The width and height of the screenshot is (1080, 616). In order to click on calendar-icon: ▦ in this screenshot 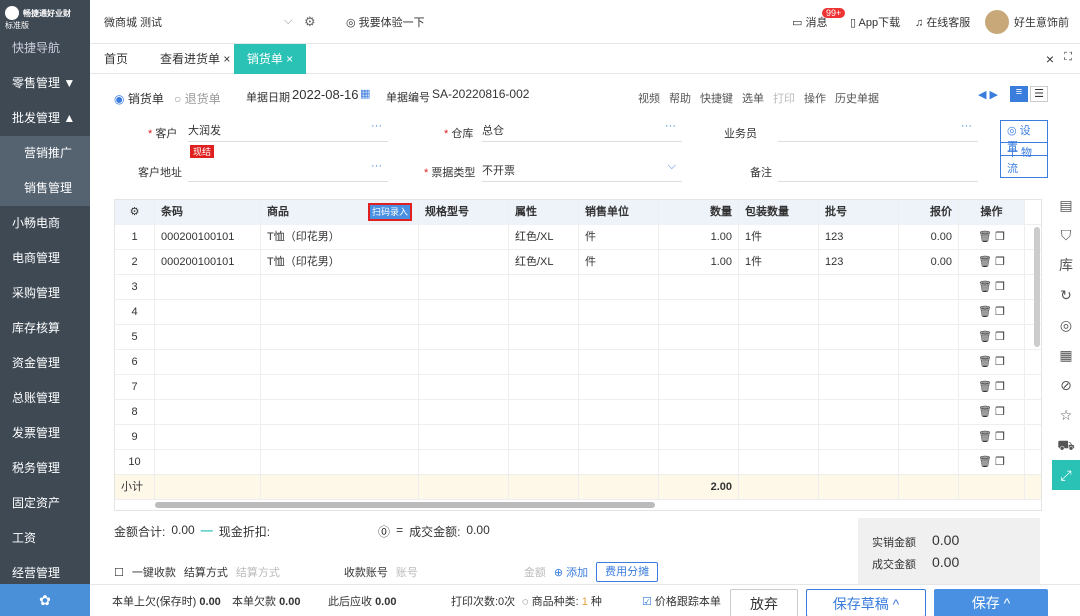, I will do `click(365, 93)`.